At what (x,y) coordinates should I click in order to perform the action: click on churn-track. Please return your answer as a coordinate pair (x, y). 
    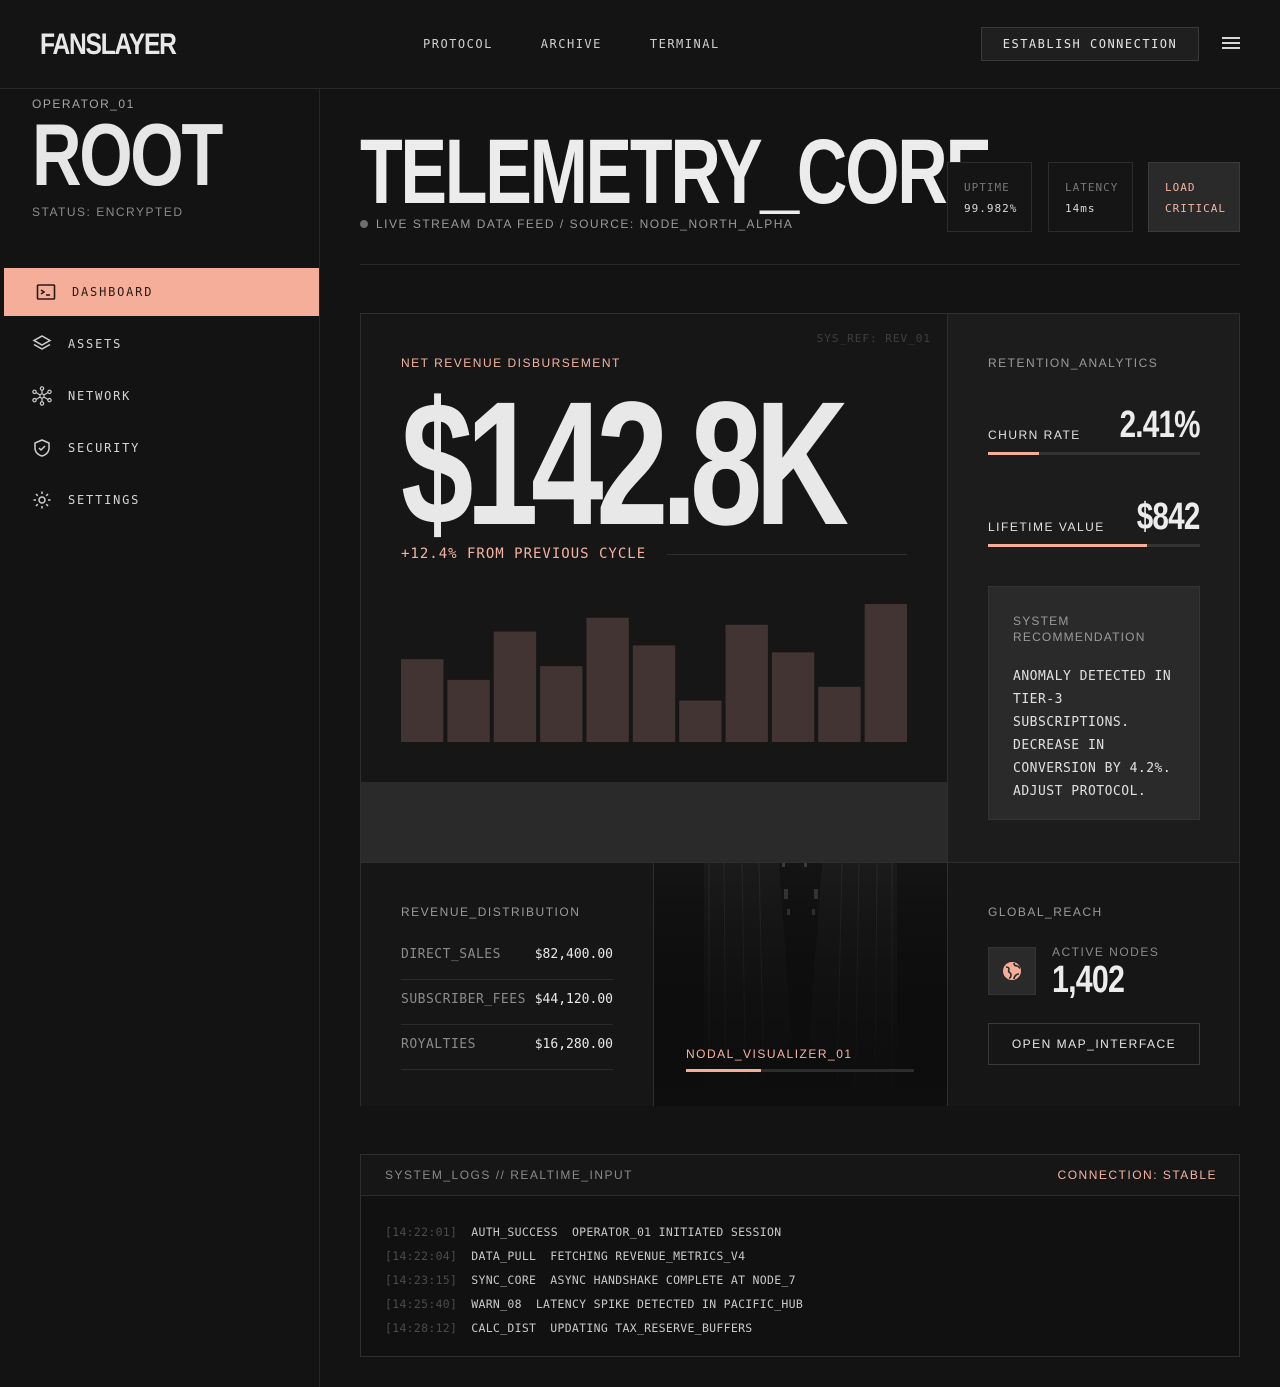
    Looking at the image, I should click on (1094, 453).